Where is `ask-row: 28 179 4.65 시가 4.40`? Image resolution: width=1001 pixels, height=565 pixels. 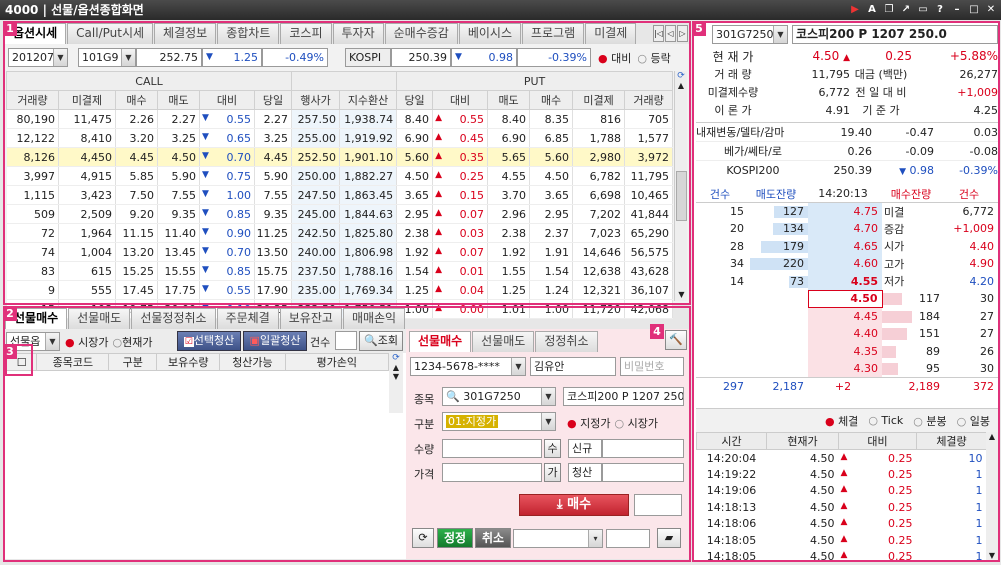 ask-row: 28 179 4.65 시가 4.40 is located at coordinates (847, 246).